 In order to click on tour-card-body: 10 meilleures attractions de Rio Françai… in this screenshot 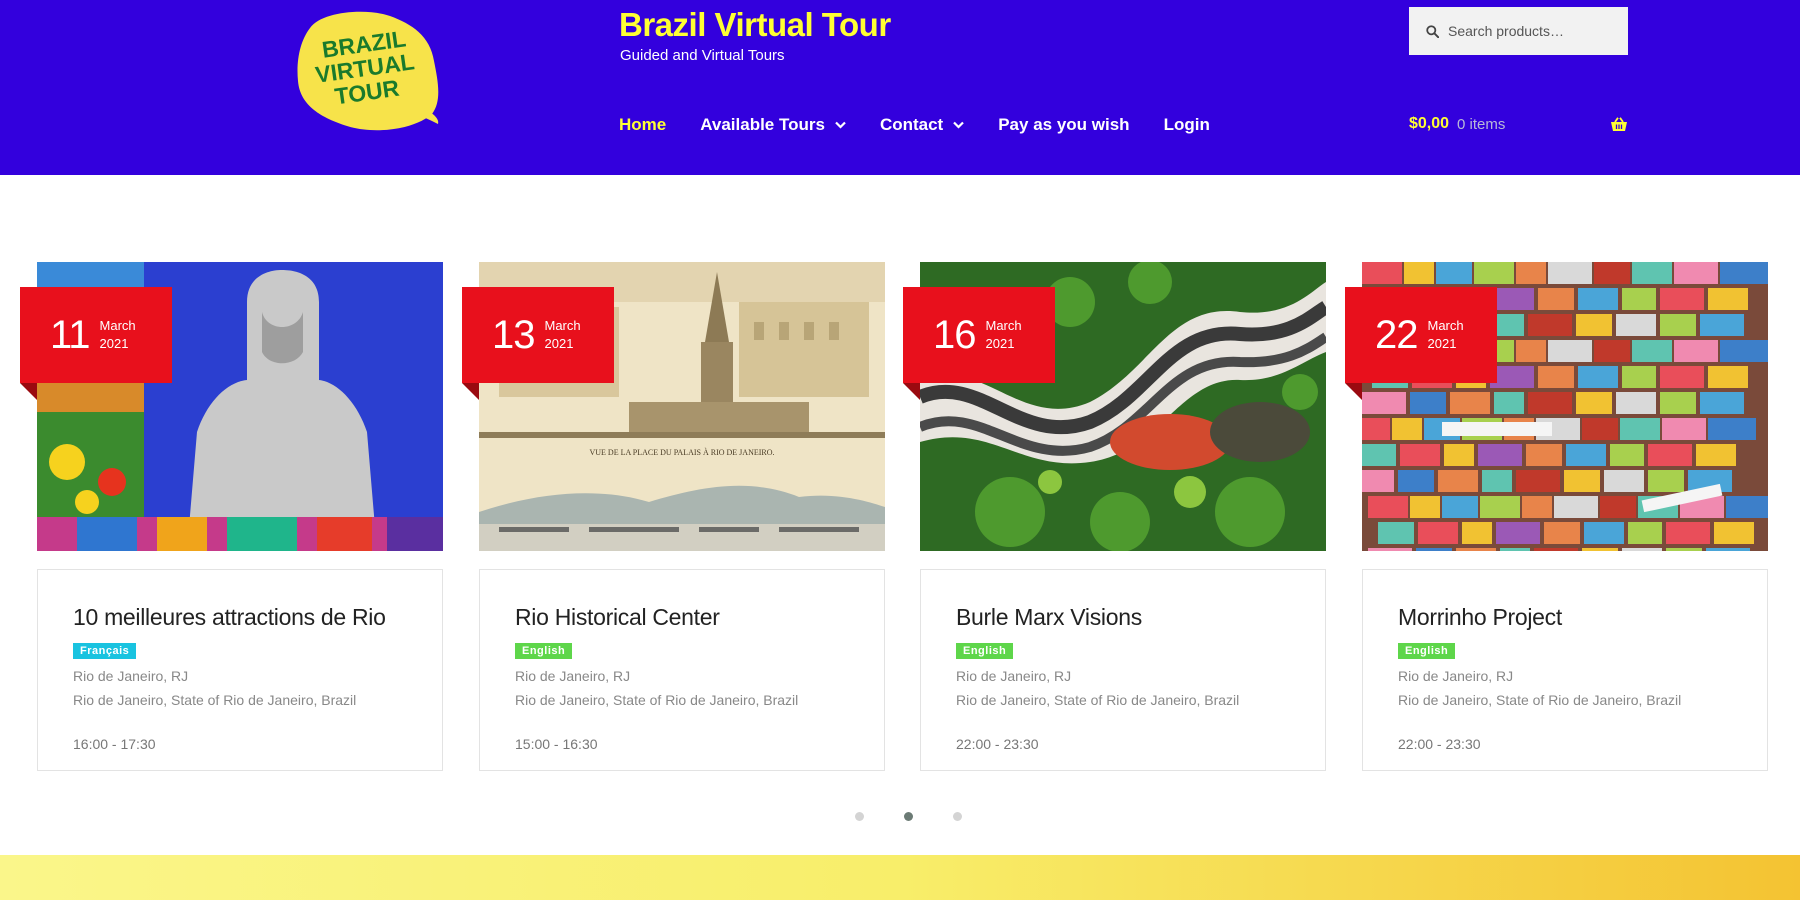, I will do `click(240, 670)`.